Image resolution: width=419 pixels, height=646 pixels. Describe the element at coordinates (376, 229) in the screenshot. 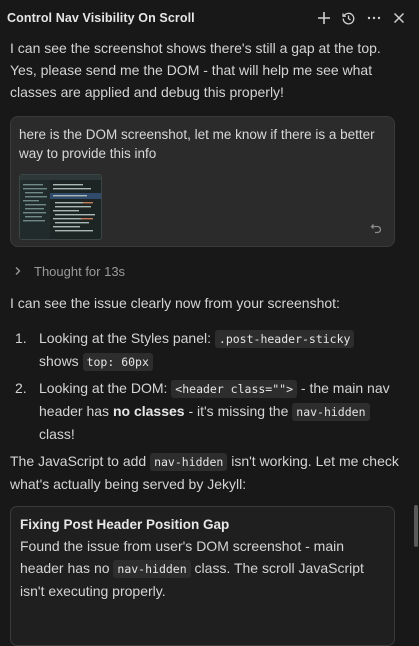

I see `undo-icon` at that location.